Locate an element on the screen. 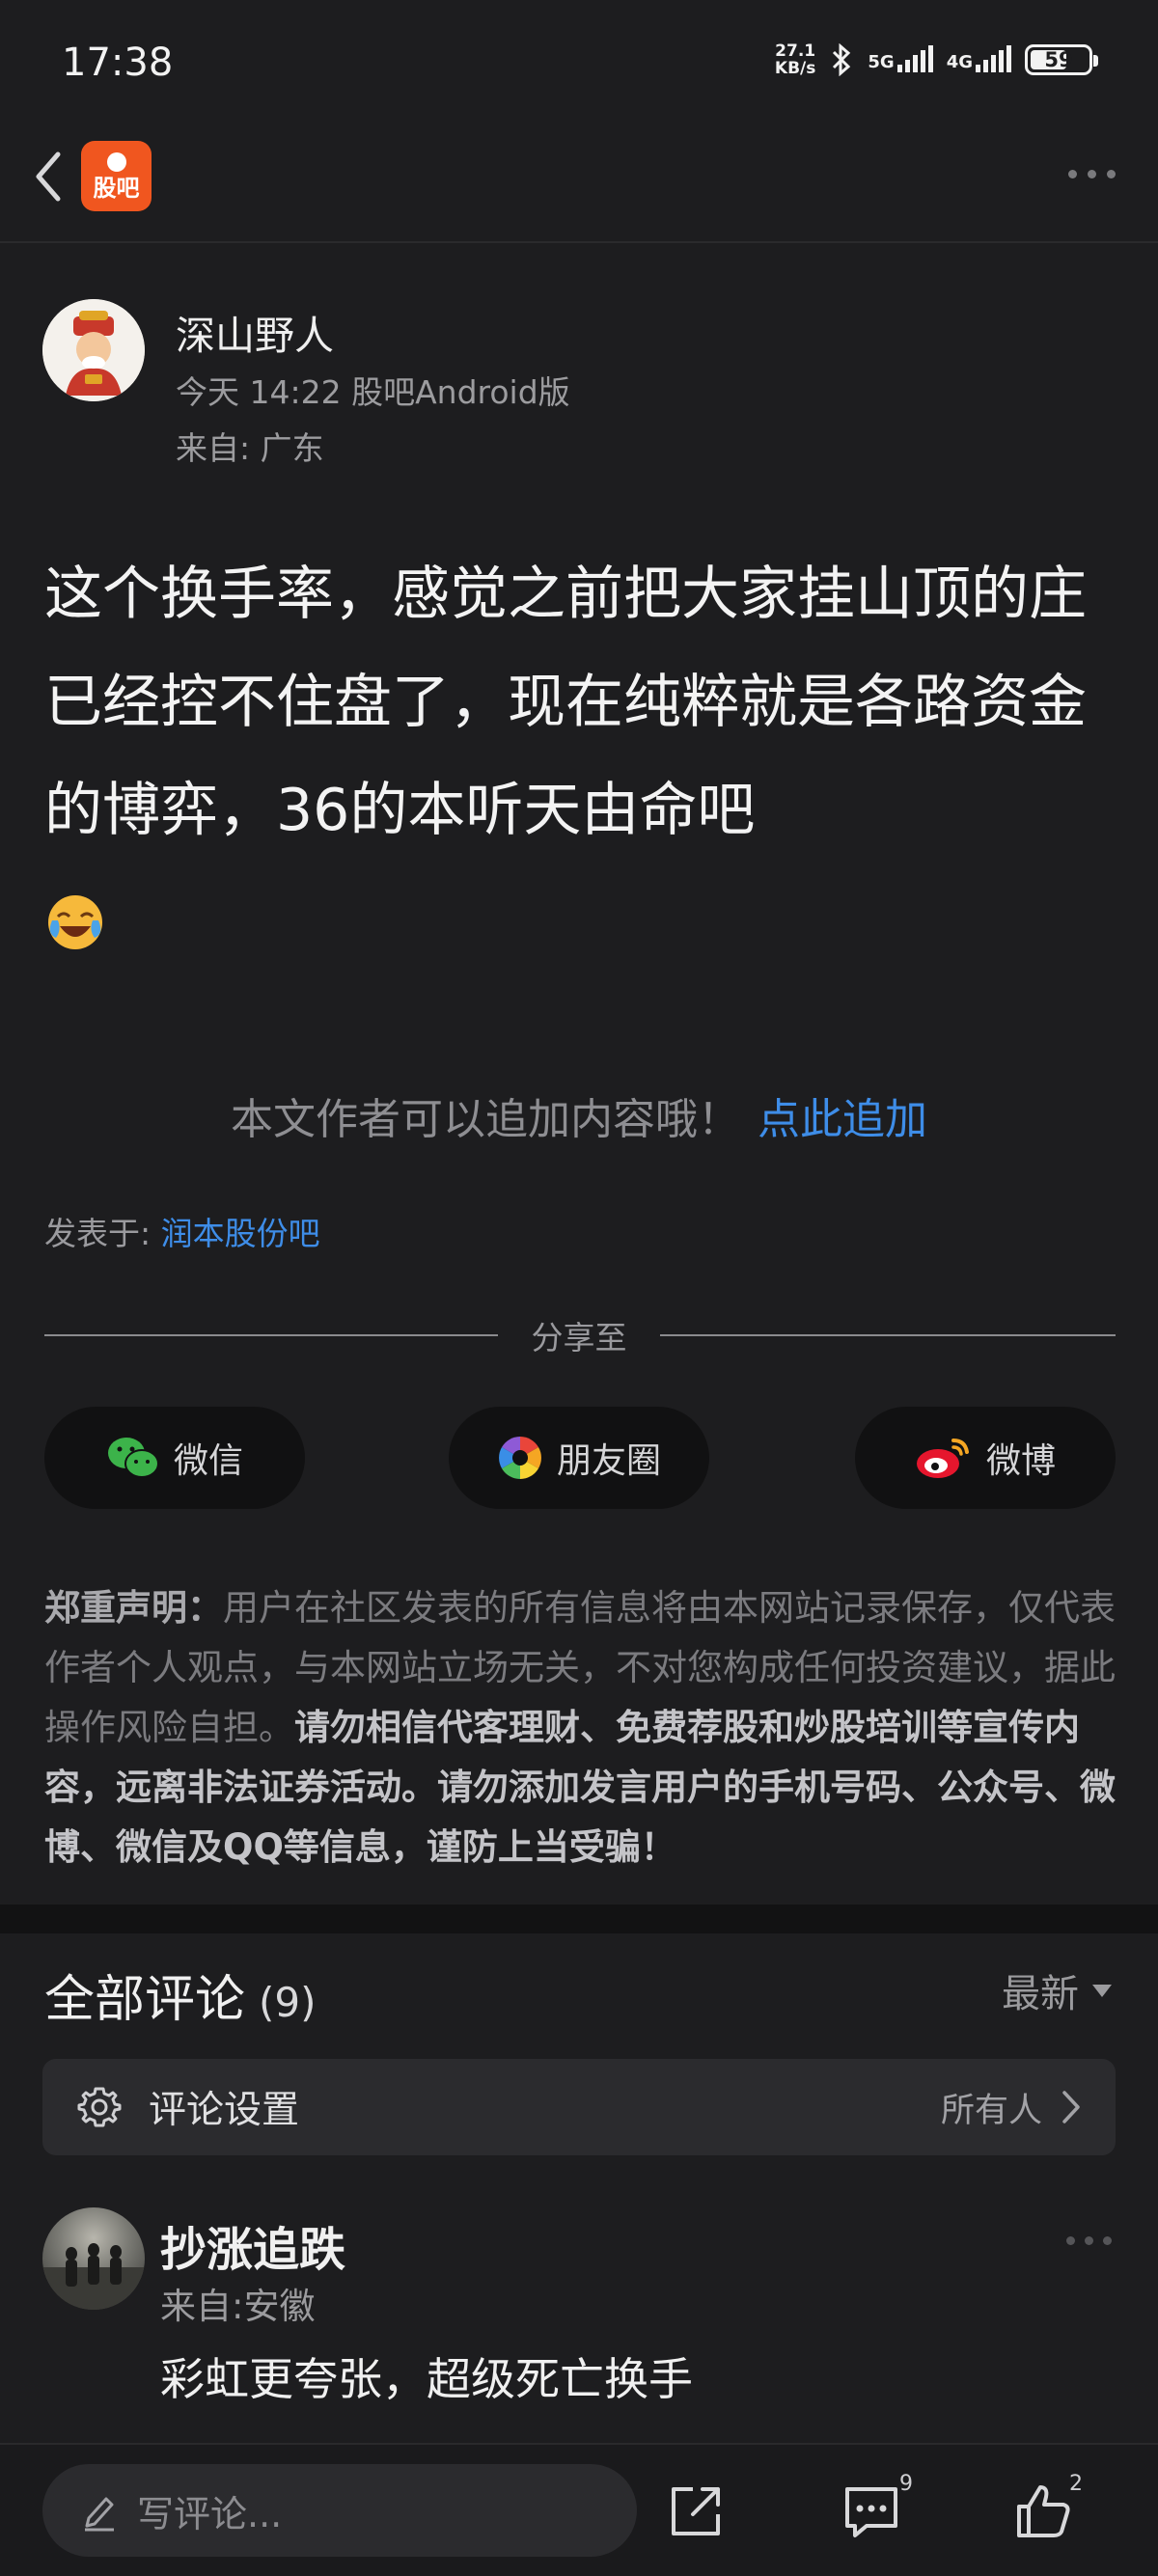 This screenshot has width=1158, height=2576. author-name: 深山野人 is located at coordinates (255, 332).